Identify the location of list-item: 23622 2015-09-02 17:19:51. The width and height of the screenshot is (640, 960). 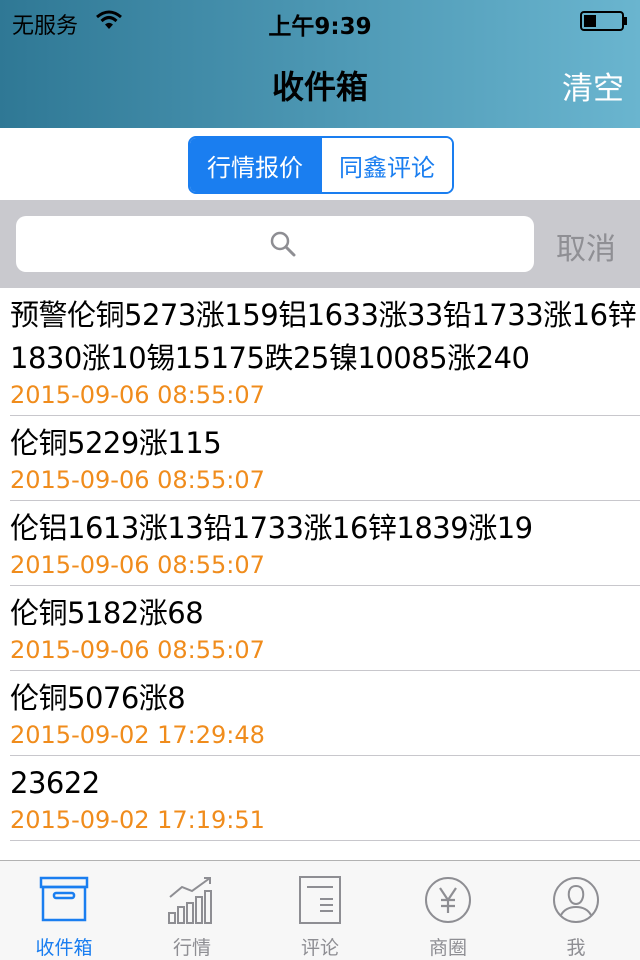
(320, 798).